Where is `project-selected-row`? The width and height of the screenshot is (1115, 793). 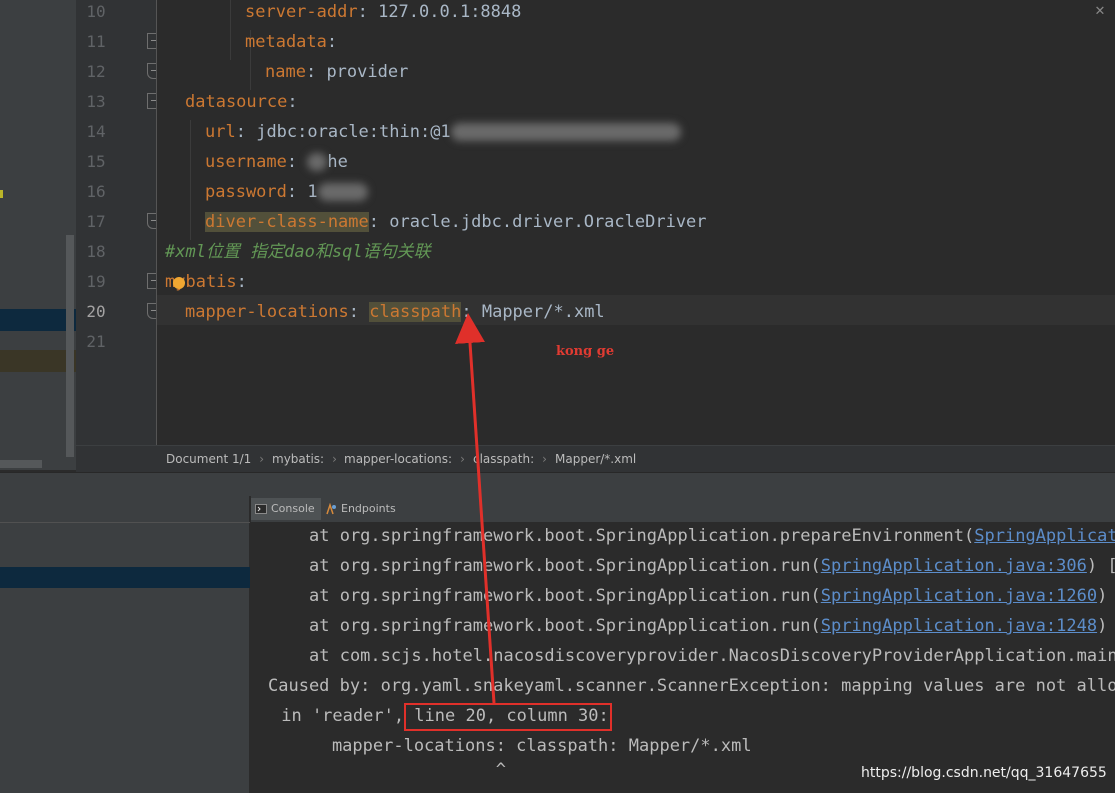 project-selected-row is located at coordinates (38, 320).